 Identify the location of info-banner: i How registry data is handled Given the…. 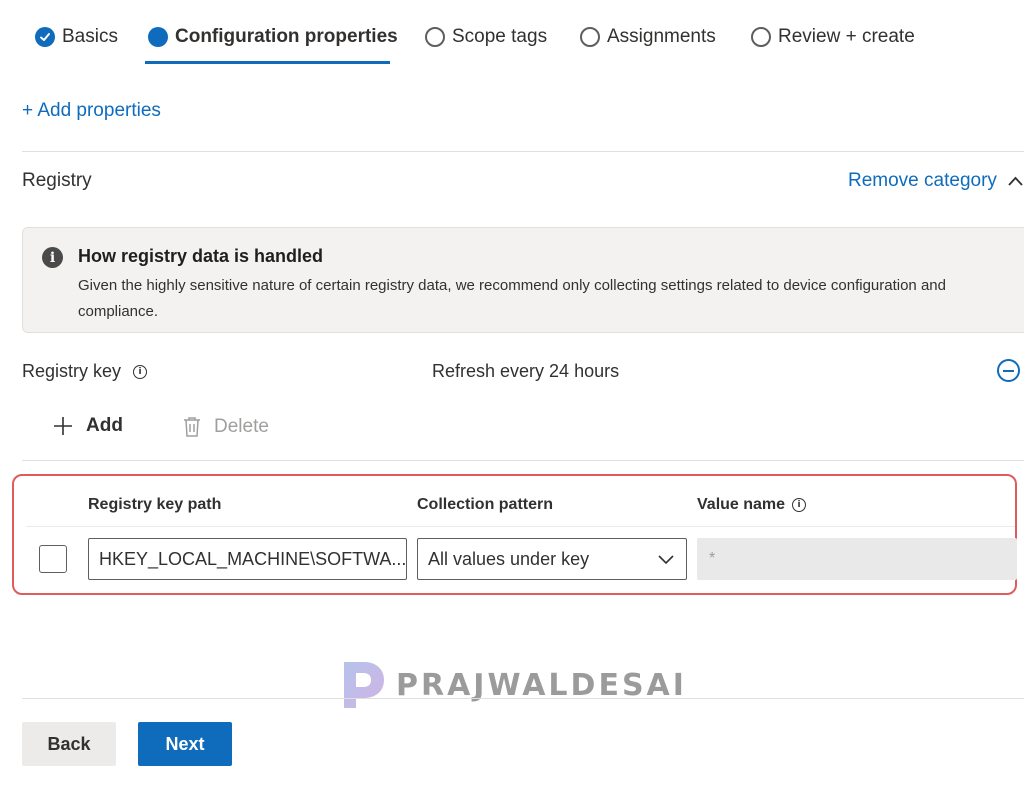
(523, 280).